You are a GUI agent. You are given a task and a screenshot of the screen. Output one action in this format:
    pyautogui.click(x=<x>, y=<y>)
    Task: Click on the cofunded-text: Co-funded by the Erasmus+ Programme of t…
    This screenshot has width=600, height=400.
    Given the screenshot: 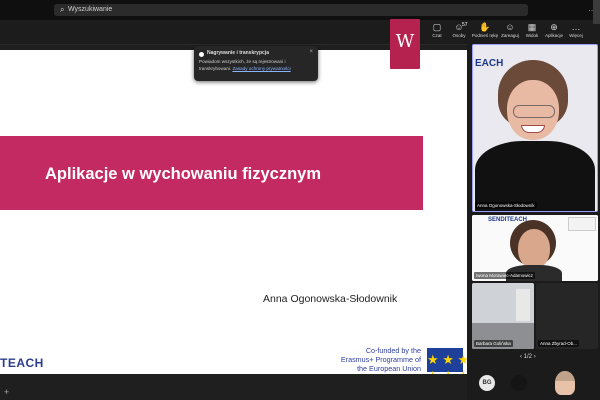 What is the action you would take?
    pyautogui.click(x=380, y=359)
    